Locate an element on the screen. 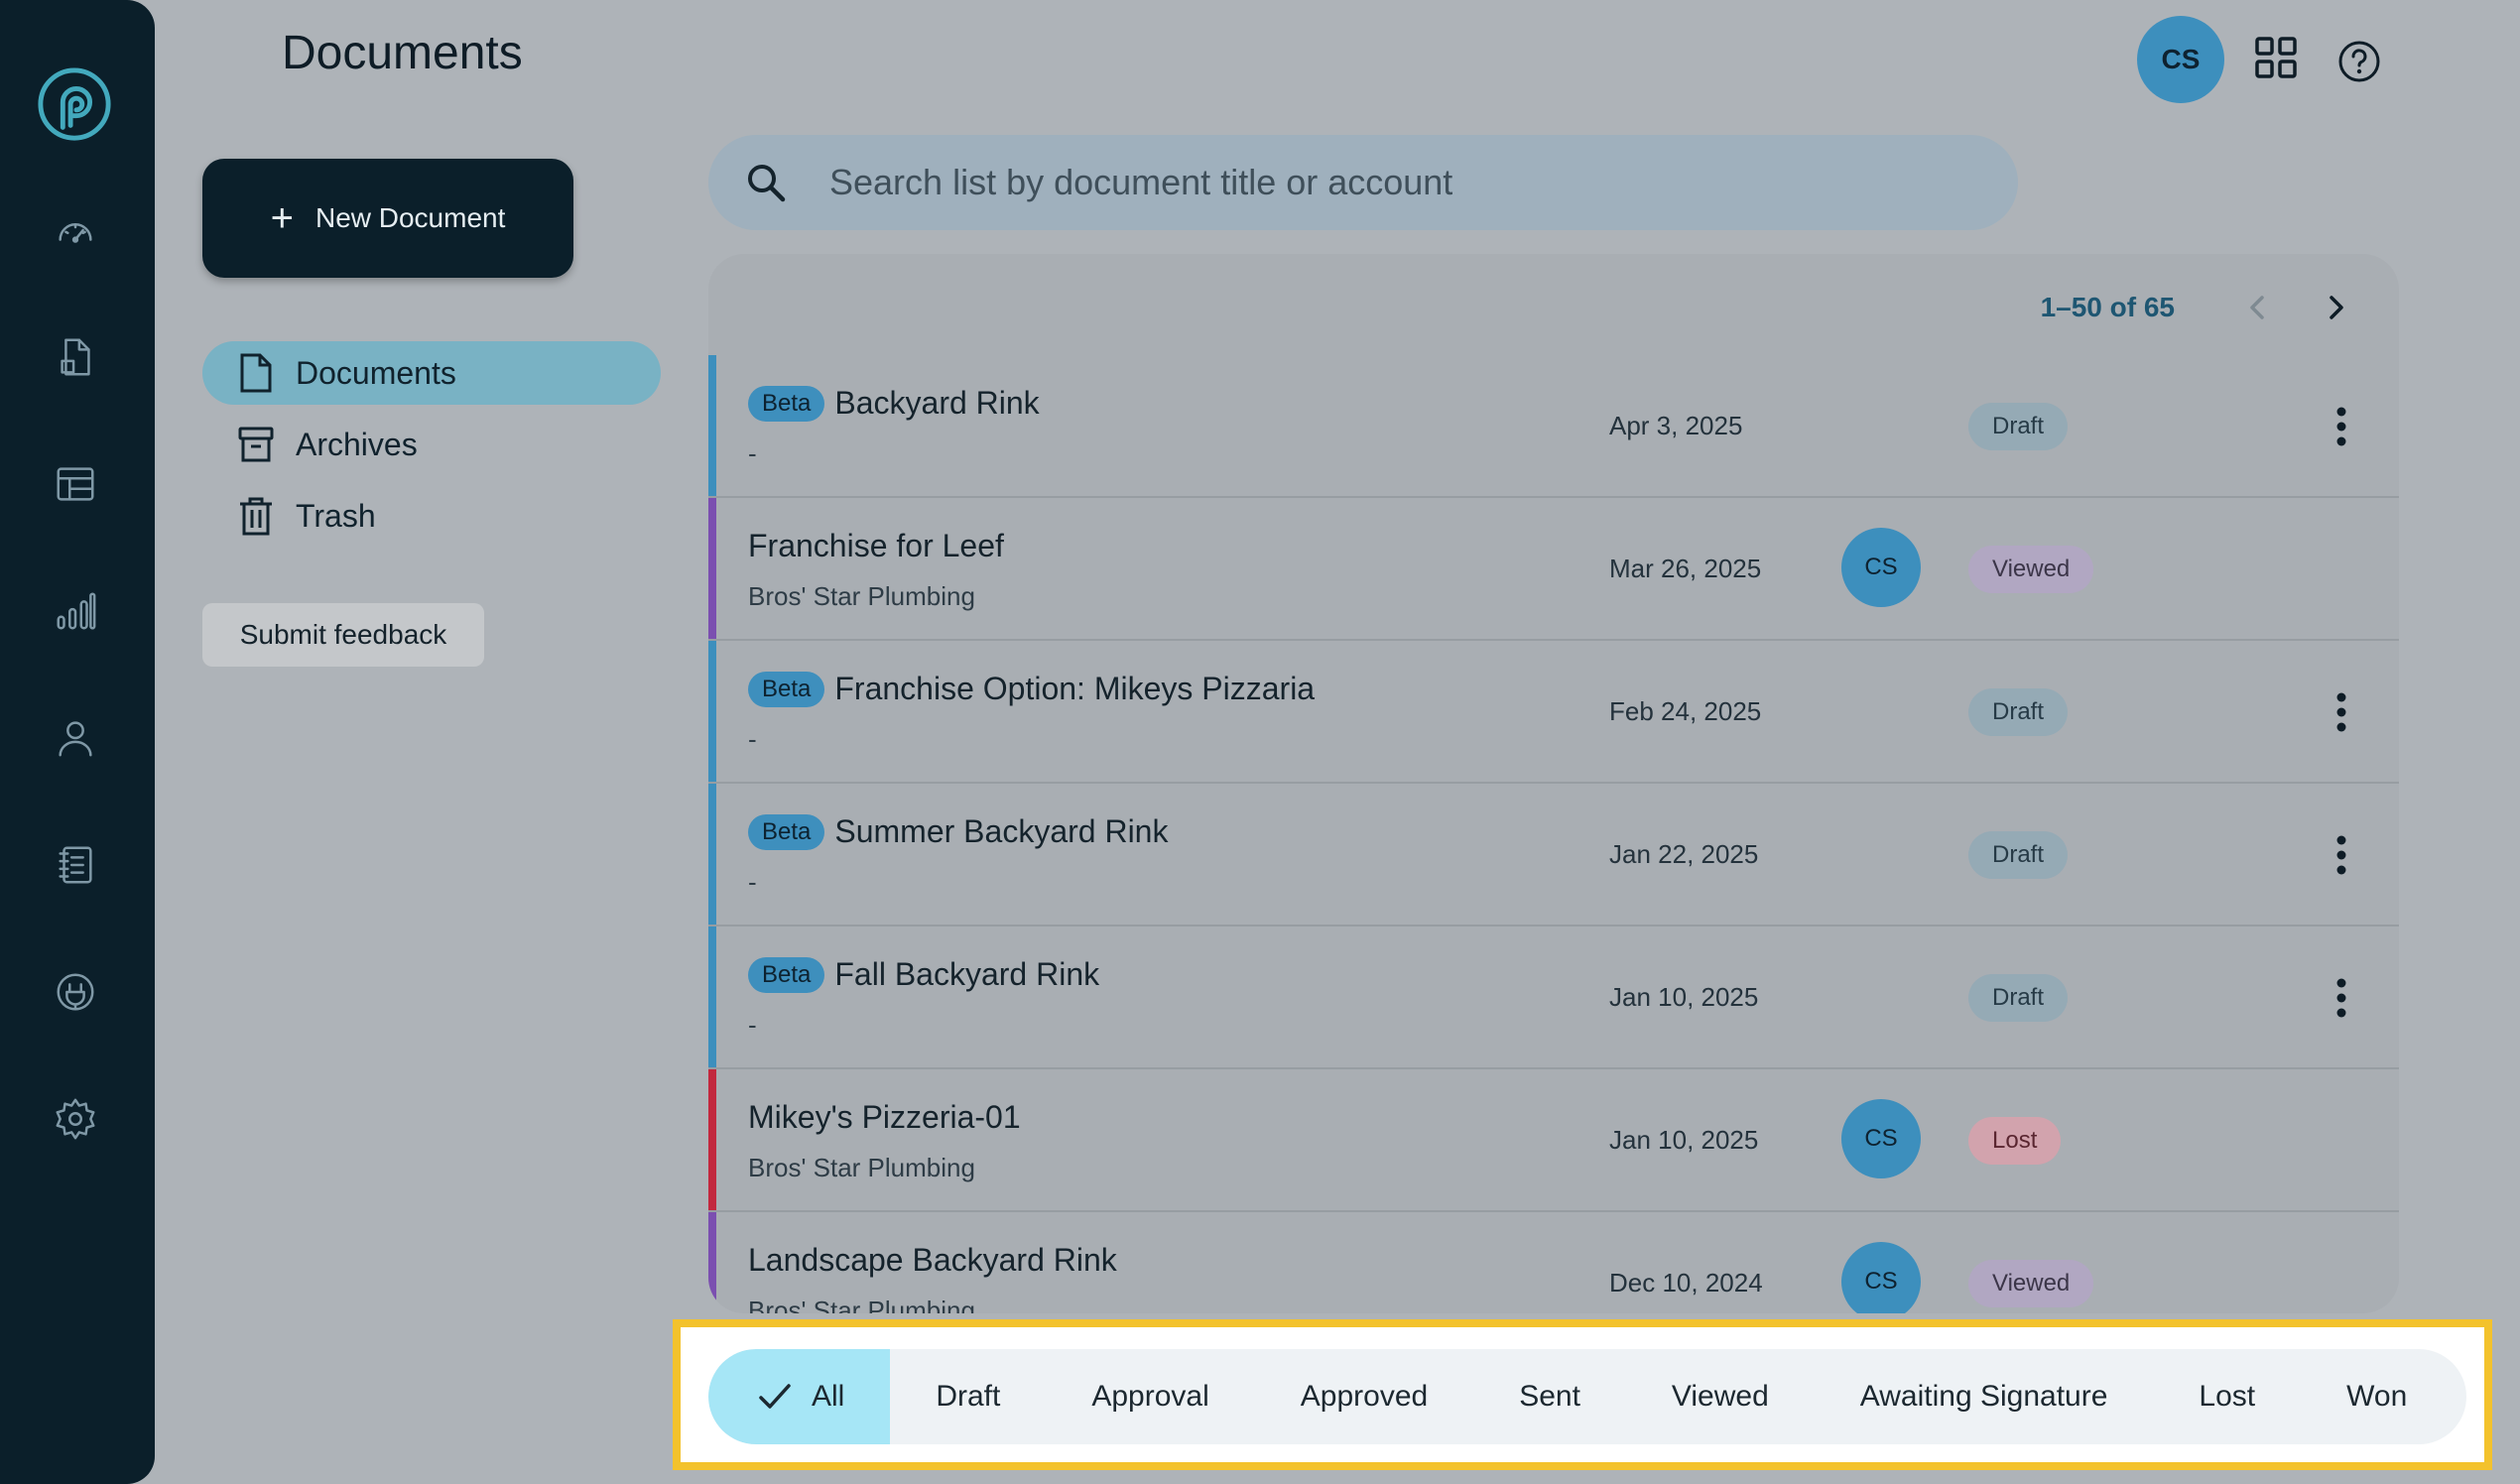 Image resolution: width=2520 pixels, height=1484 pixels. analytics-icon is located at coordinates (75, 611).